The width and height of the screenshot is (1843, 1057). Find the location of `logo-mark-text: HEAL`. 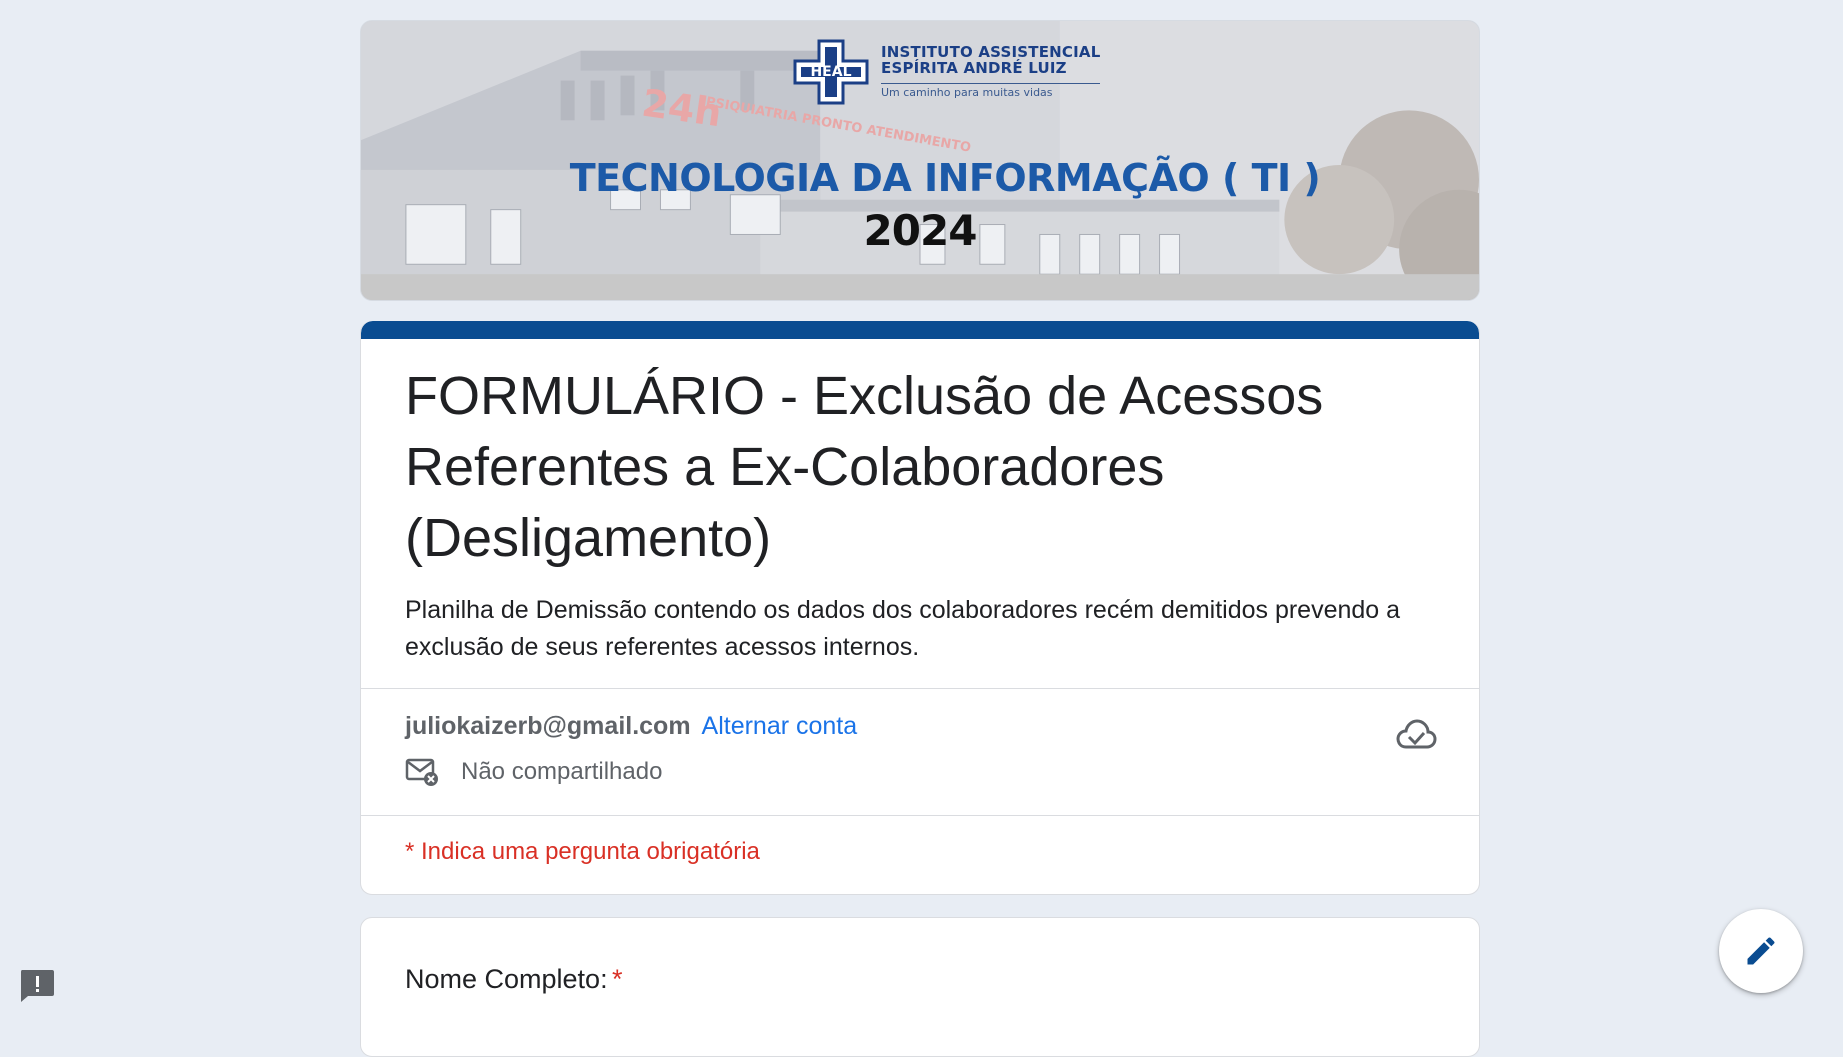

logo-mark-text: HEAL is located at coordinates (830, 72).